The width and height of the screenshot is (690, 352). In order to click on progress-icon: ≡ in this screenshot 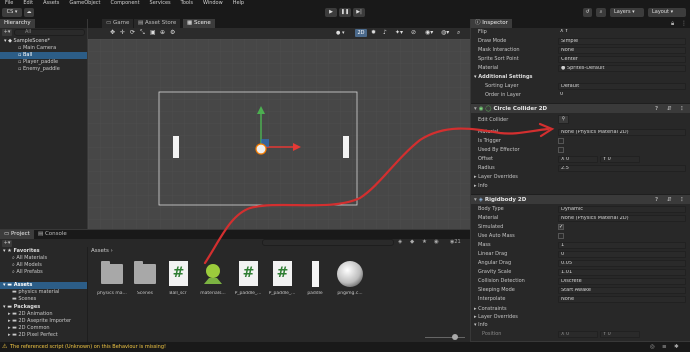, I will do `click(664, 347)`.